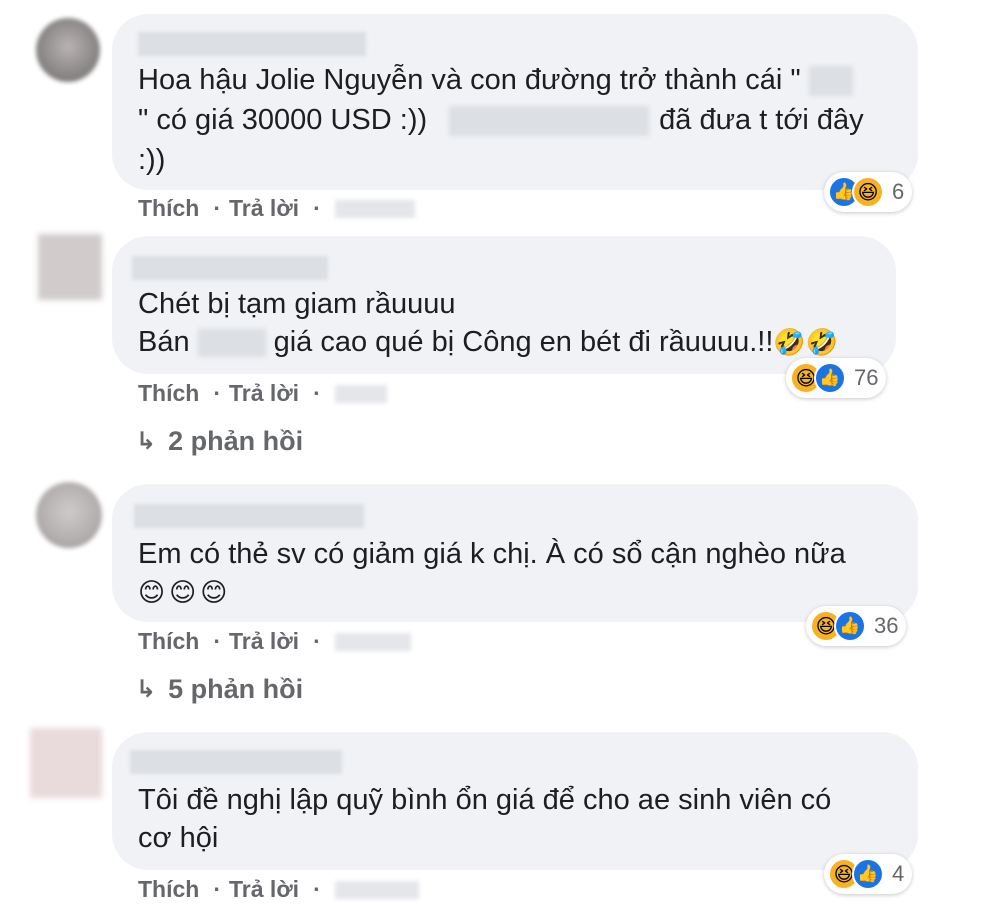 The image size is (1008, 912). Describe the element at coordinates (236, 441) in the screenshot. I see `replies-label: 2 phản hồi` at that location.